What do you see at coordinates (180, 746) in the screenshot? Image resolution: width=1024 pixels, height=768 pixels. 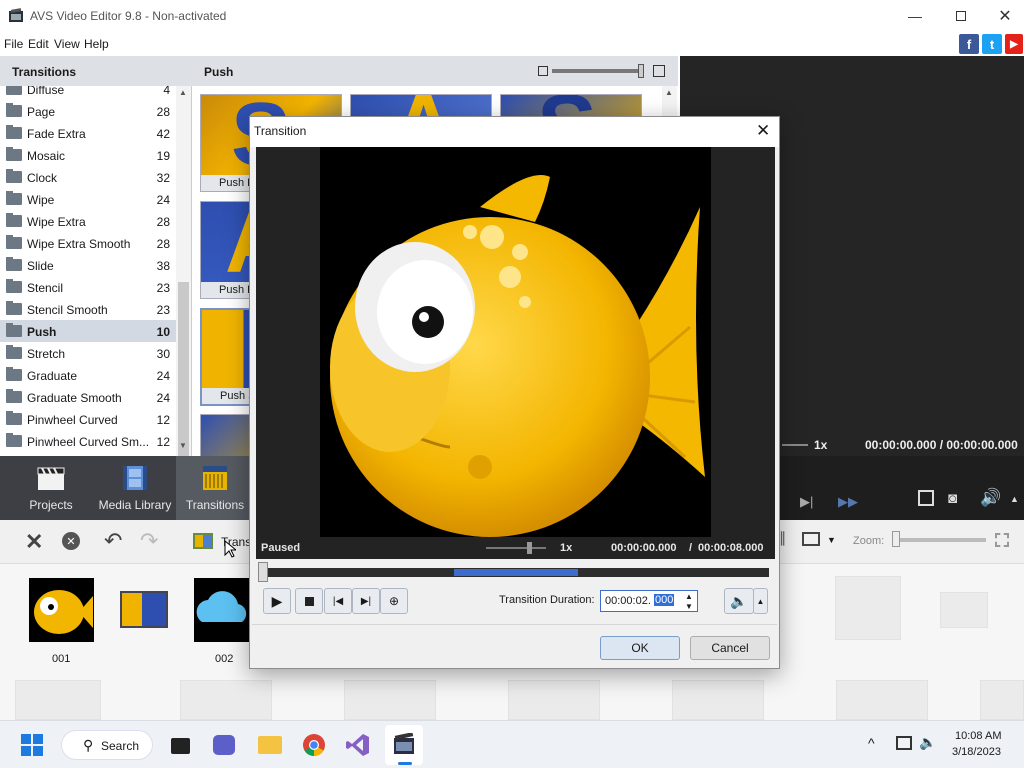 I see `task-view-icon` at bounding box center [180, 746].